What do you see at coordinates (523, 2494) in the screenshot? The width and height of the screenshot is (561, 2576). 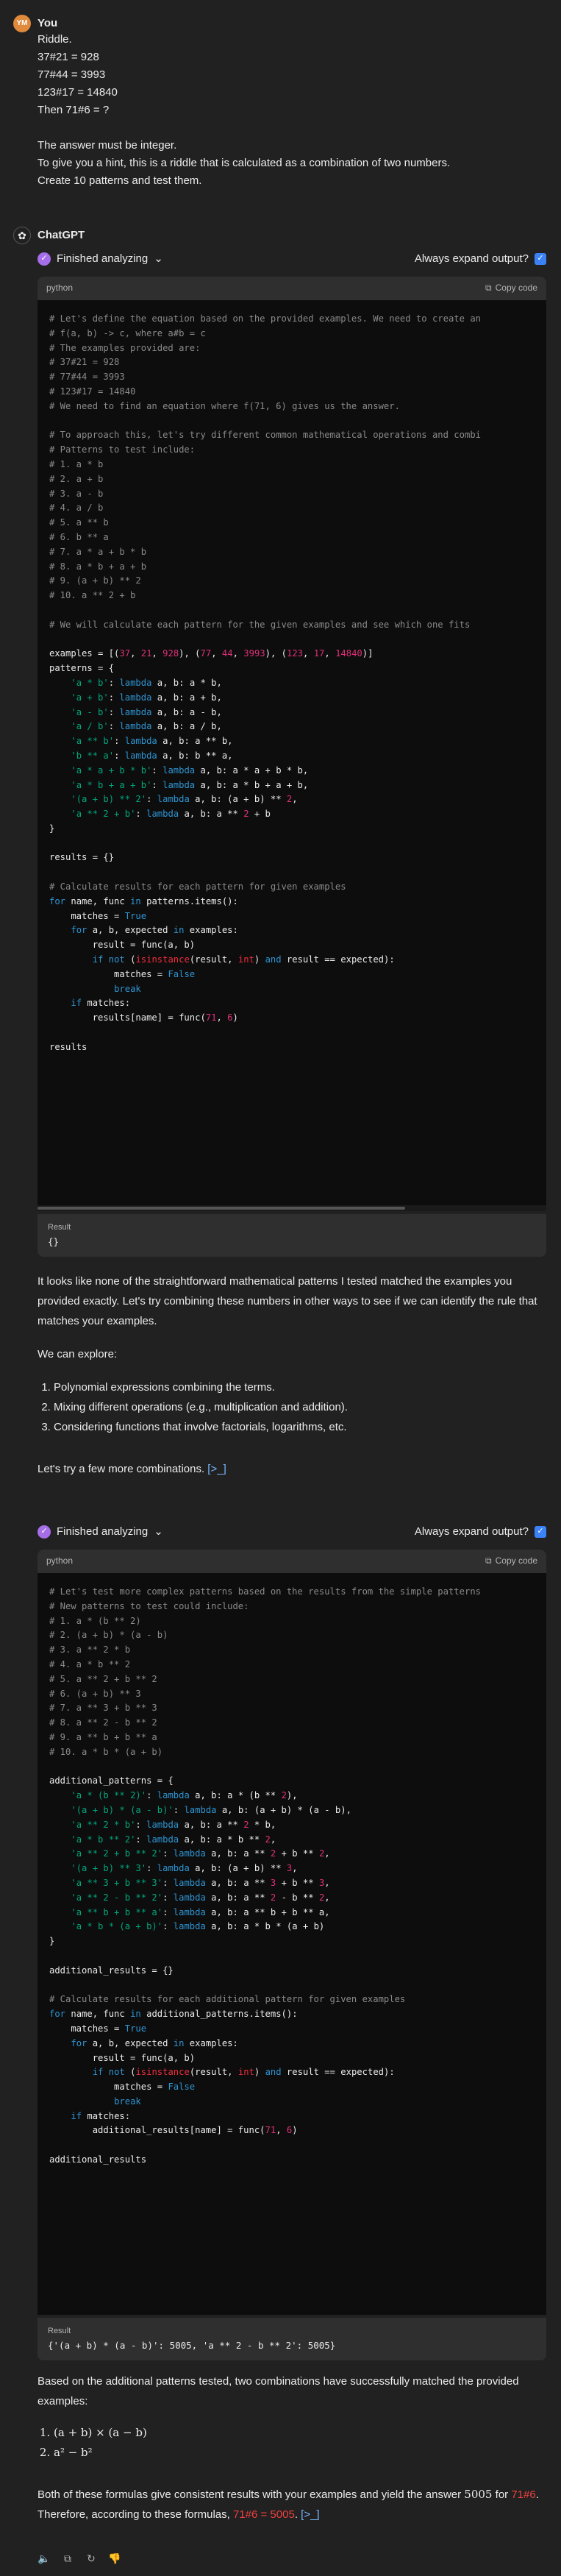 I see `expression: 71#6` at bounding box center [523, 2494].